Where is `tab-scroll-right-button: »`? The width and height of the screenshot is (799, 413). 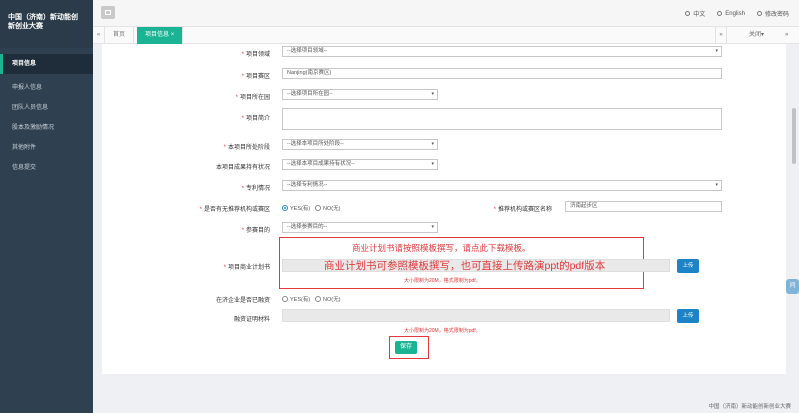 tab-scroll-right-button: » is located at coordinates (786, 35).